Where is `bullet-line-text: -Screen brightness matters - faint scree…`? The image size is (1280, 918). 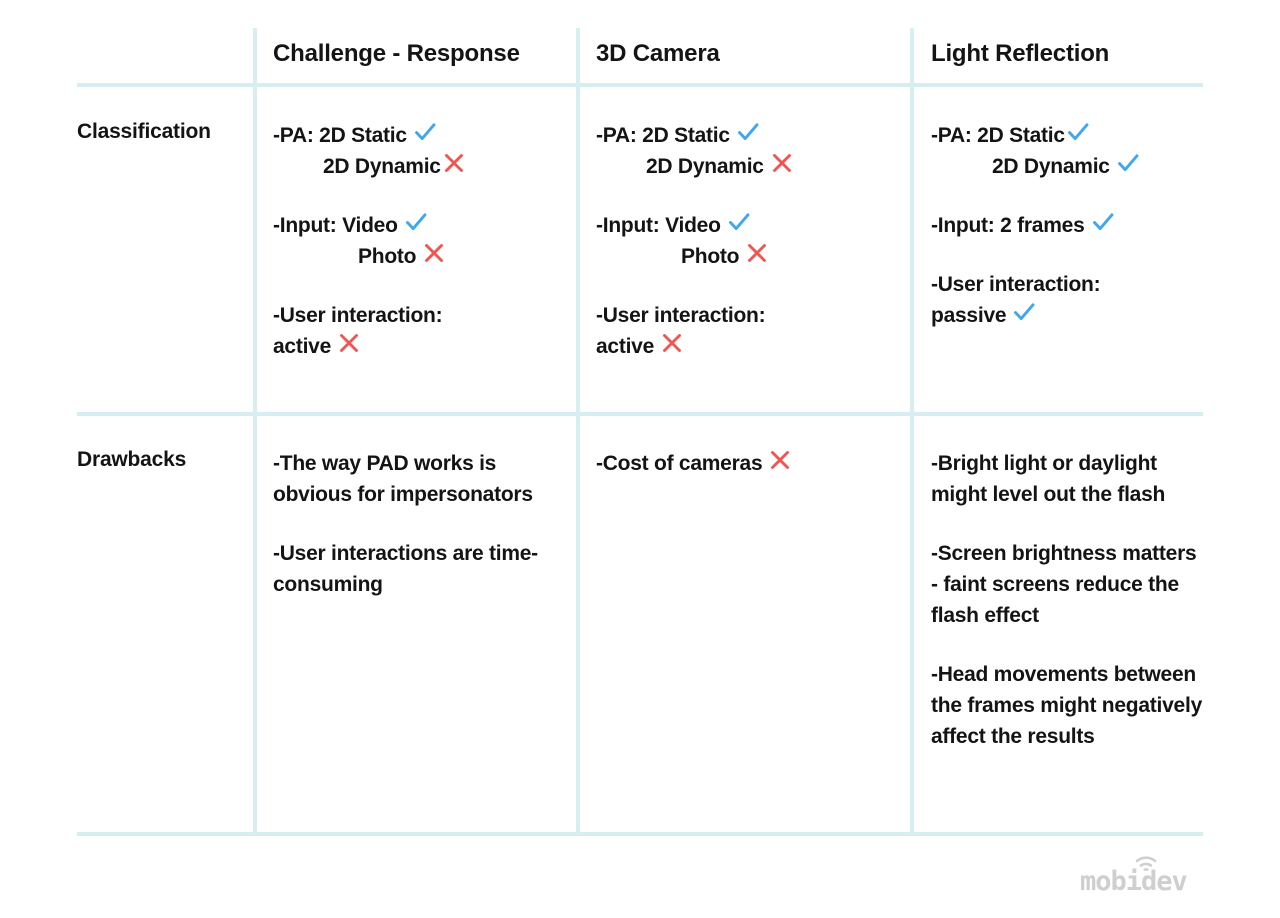
bullet-line-text: -Screen brightness matters - faint scree… is located at coordinates (1064, 584).